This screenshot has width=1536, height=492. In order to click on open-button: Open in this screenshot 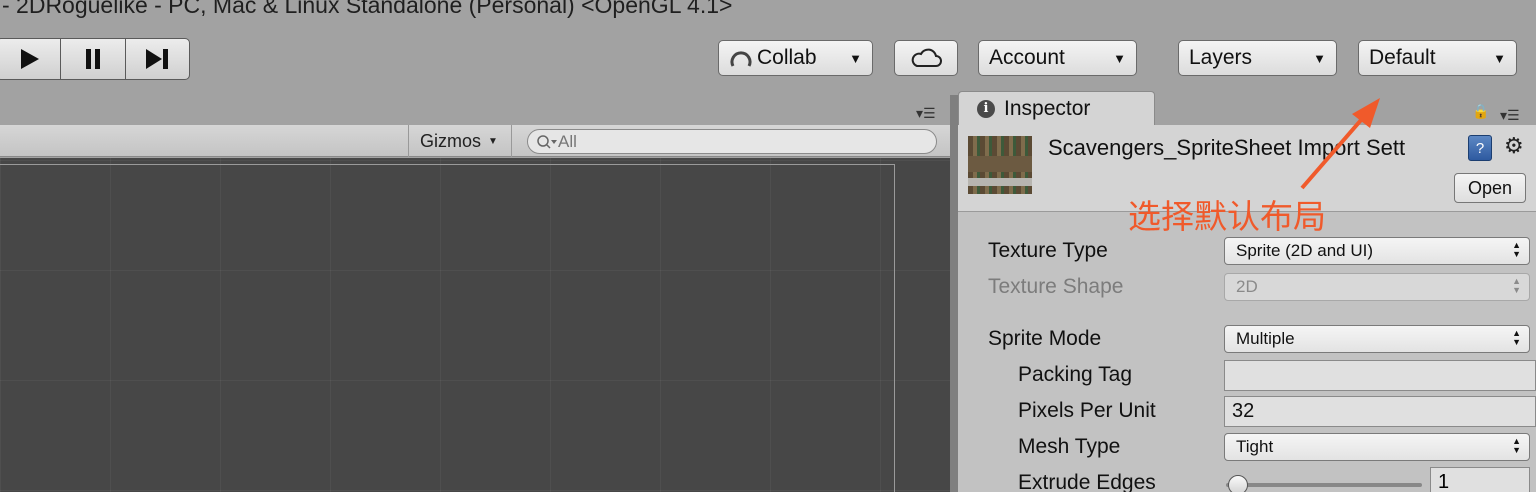, I will do `click(1490, 188)`.